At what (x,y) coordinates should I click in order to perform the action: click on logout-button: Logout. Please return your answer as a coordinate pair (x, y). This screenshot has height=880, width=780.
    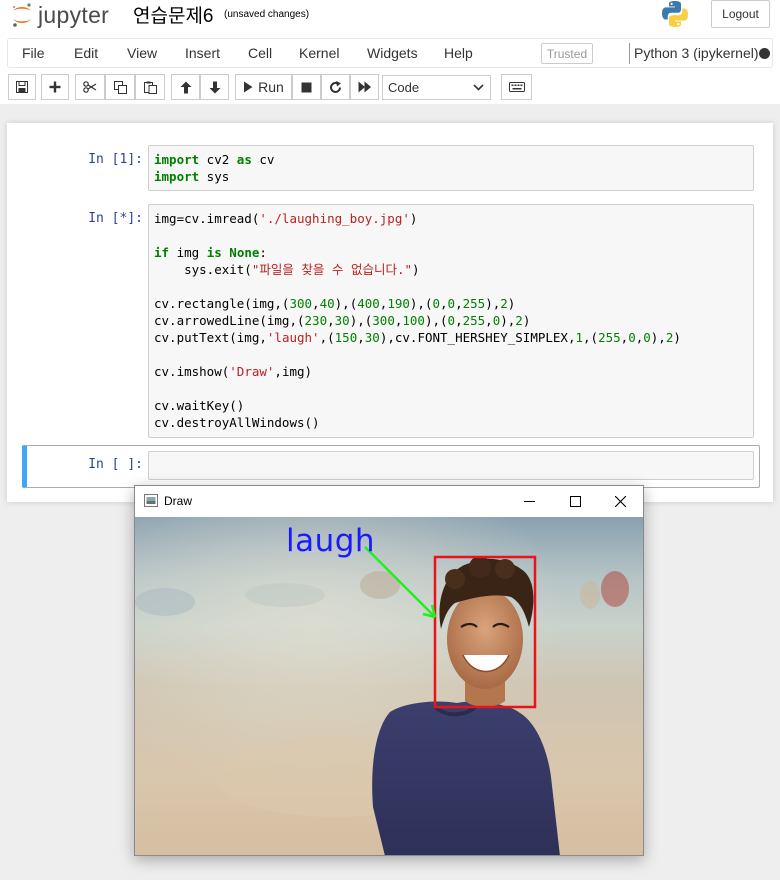
    Looking at the image, I should click on (740, 14).